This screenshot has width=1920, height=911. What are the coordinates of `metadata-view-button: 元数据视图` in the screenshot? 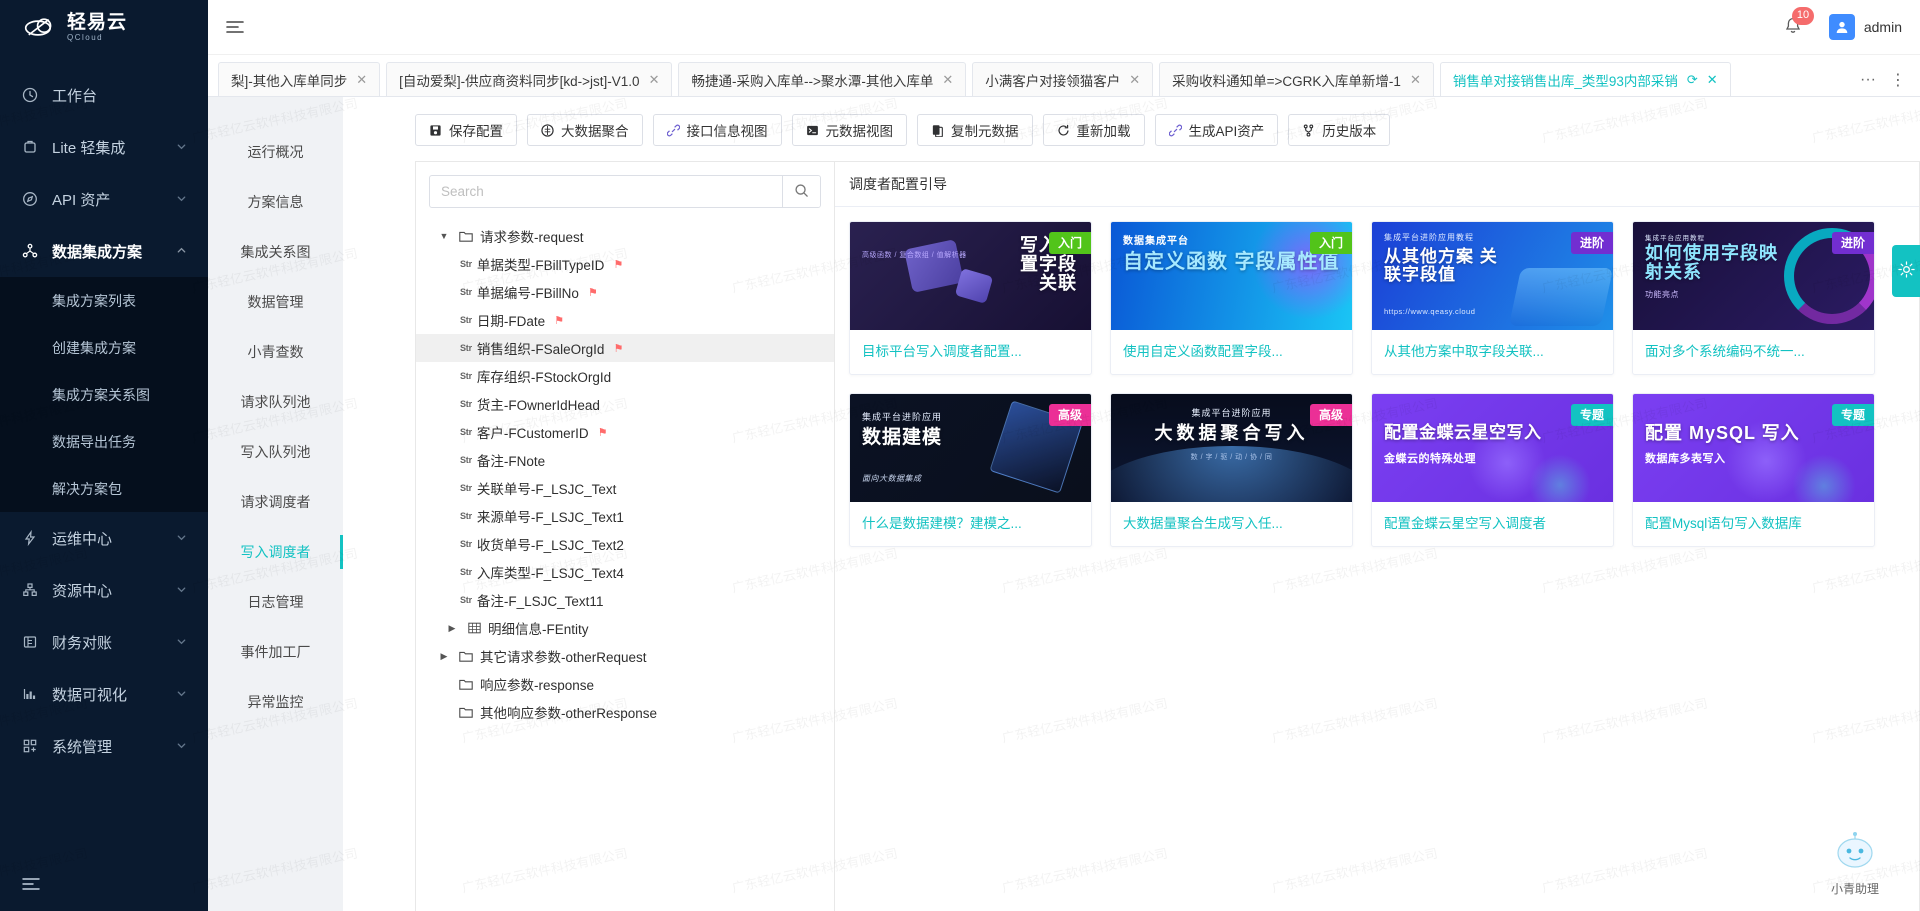 It's located at (849, 130).